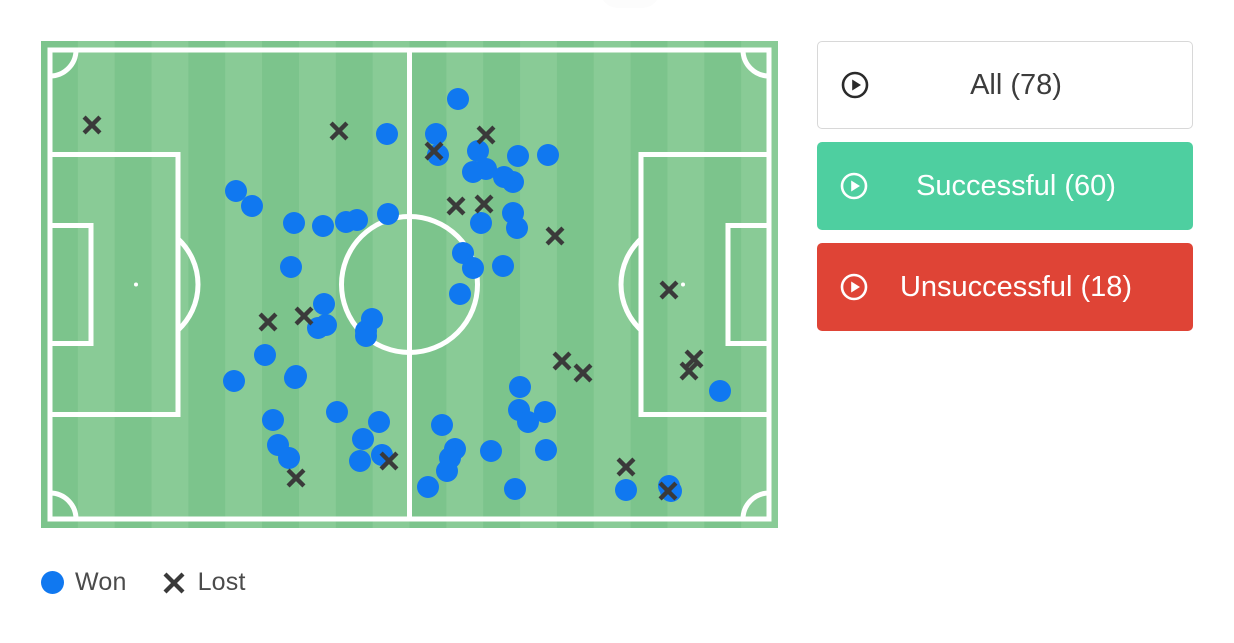 The image size is (1234, 643). What do you see at coordinates (1016, 185) in the screenshot?
I see `filter-label-successful: Successful (60)` at bounding box center [1016, 185].